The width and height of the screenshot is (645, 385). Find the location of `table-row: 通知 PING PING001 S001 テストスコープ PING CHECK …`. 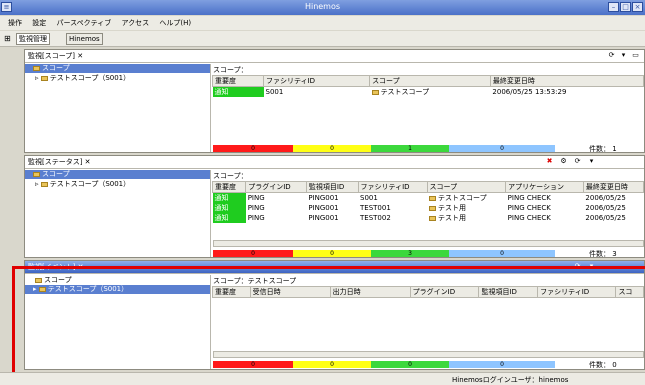

table-row: 通知 PING PING001 S001 テストスコープ PING CHECK … is located at coordinates (428, 198).